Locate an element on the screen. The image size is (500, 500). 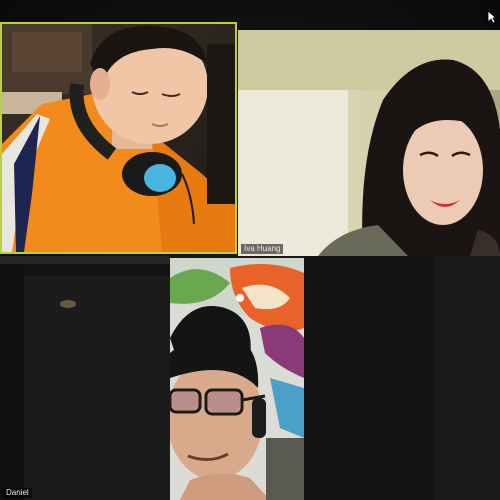
participant-video-man is located at coordinates (237, 379).